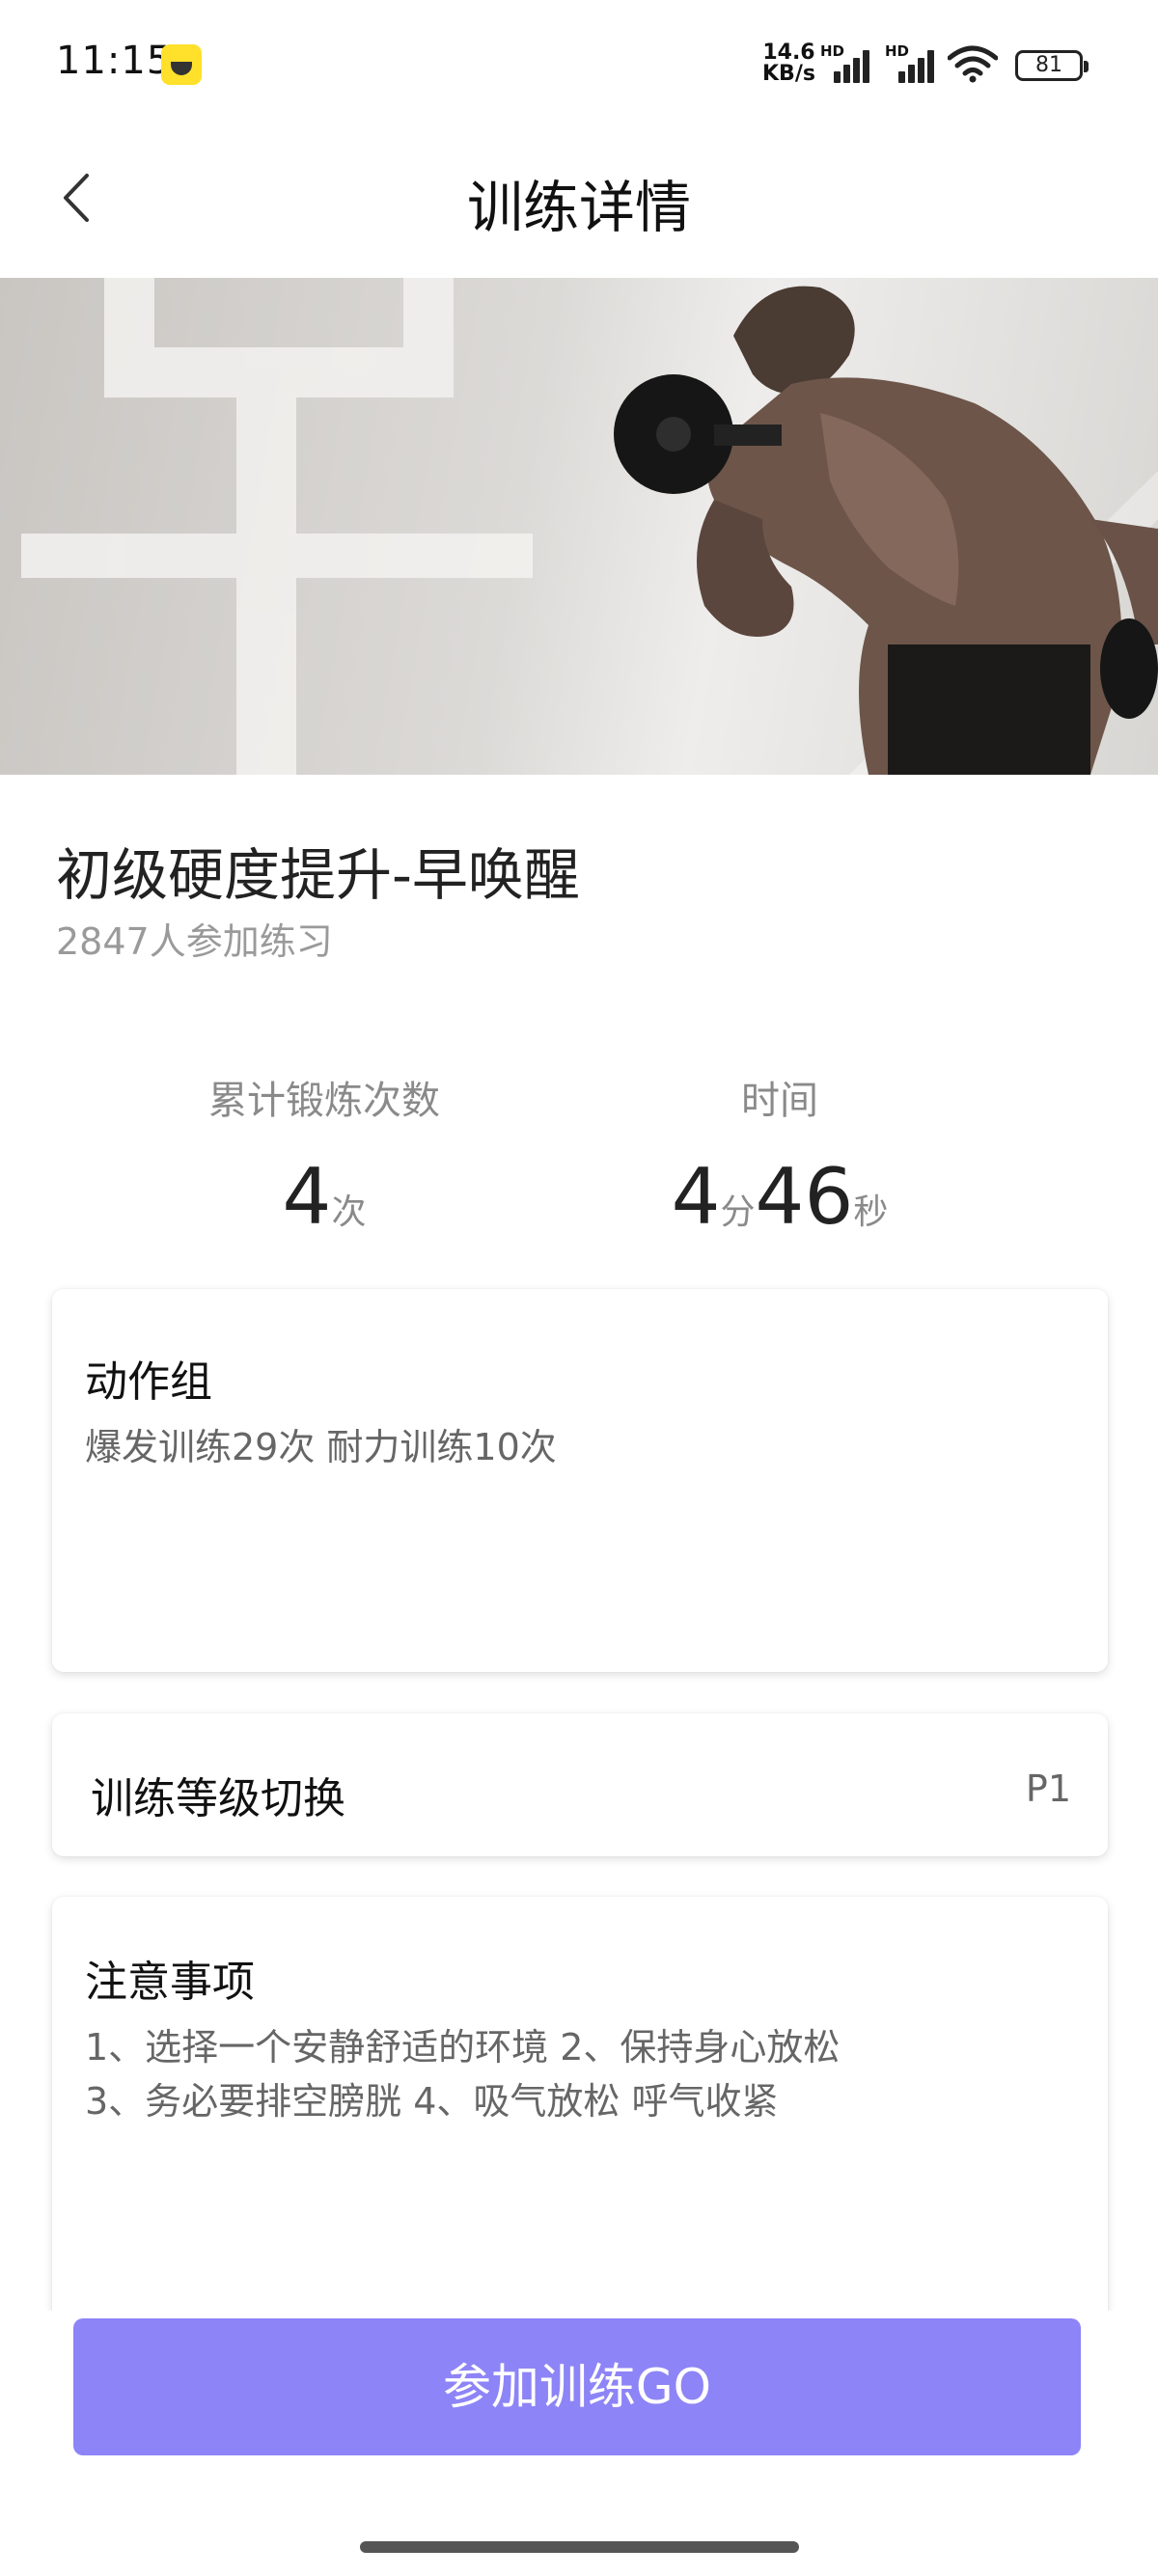  I want to click on wifi-icon, so click(973, 64).